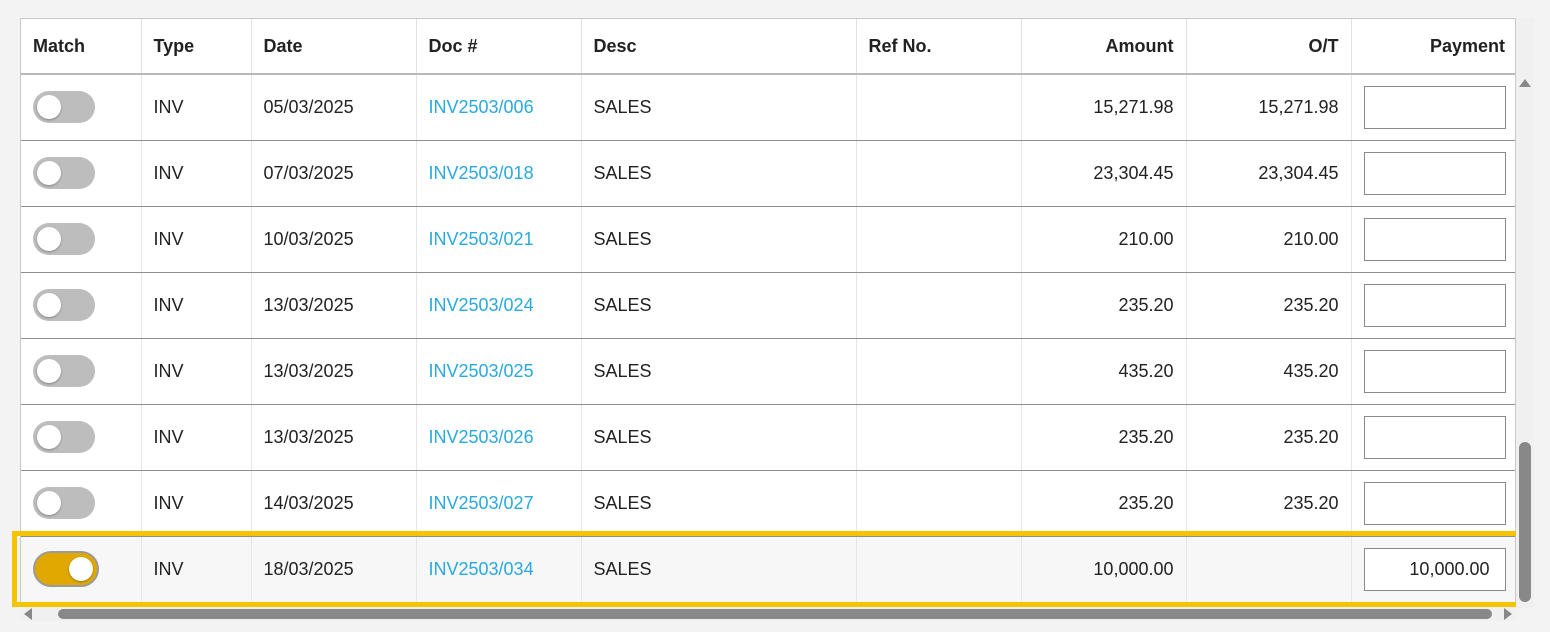 The image size is (1550, 632). Describe the element at coordinates (28, 614) in the screenshot. I see `scroll-left-arrow-icon` at that location.